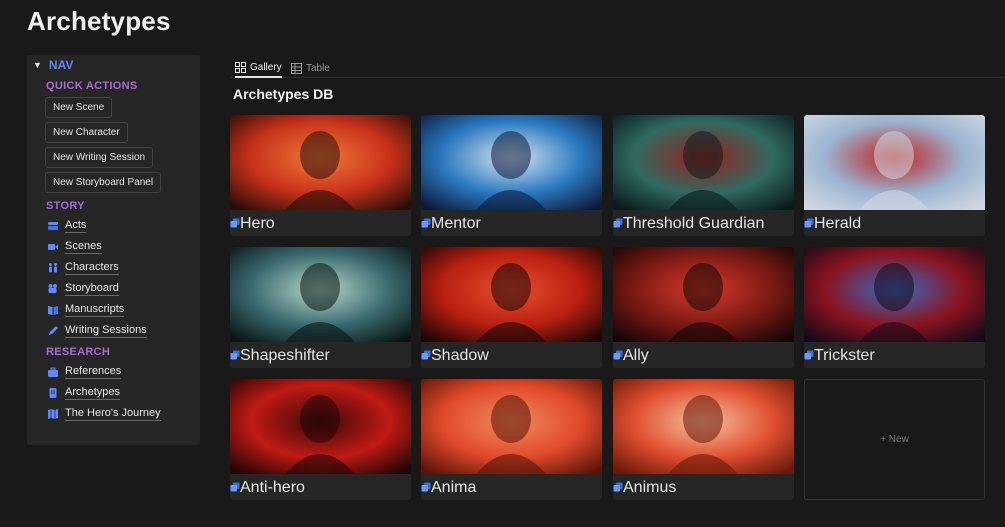 The height and width of the screenshot is (527, 1005). What do you see at coordinates (99, 157) in the screenshot?
I see `new-writing-session-button: New Writing Session` at bounding box center [99, 157].